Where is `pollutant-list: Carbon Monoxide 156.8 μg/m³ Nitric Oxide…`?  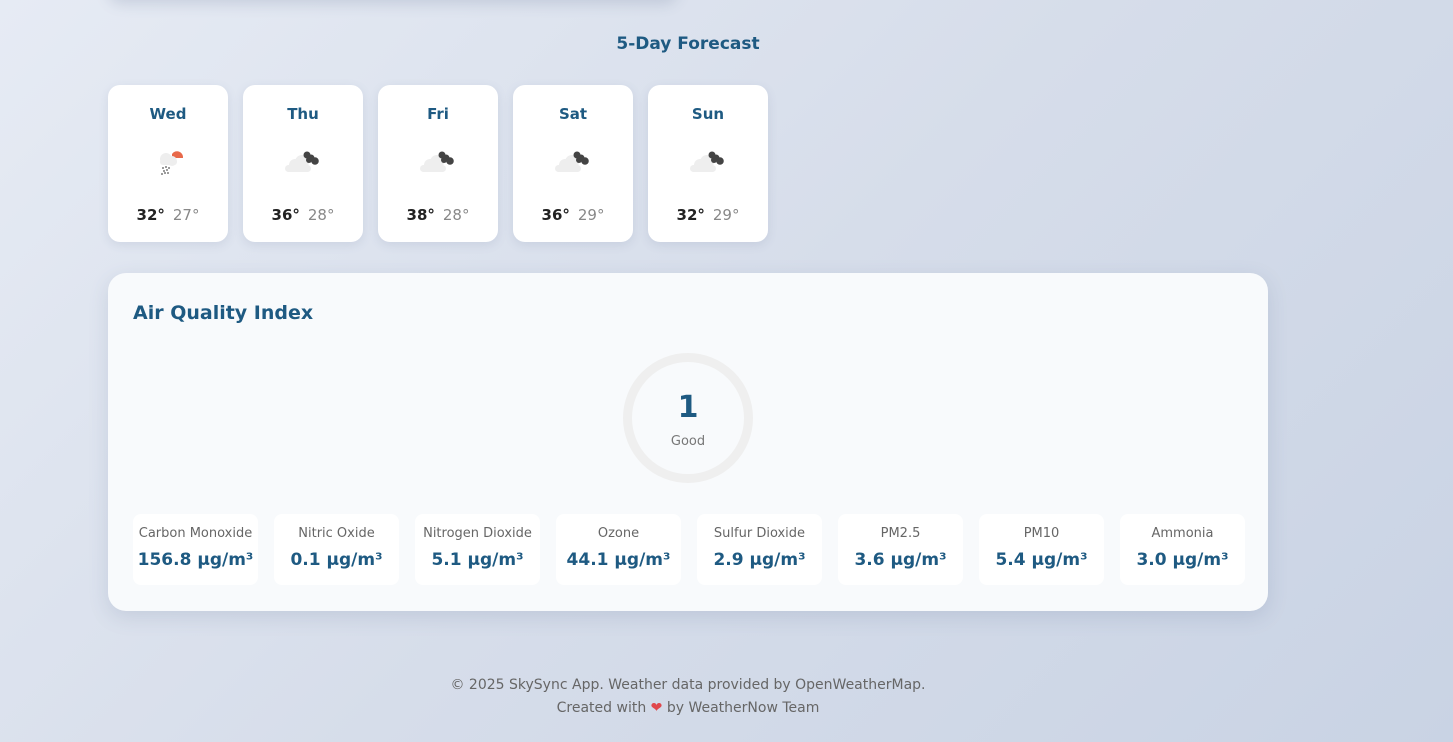 pollutant-list: Carbon Monoxide 156.8 μg/m³ Nitric Oxide… is located at coordinates (689, 549).